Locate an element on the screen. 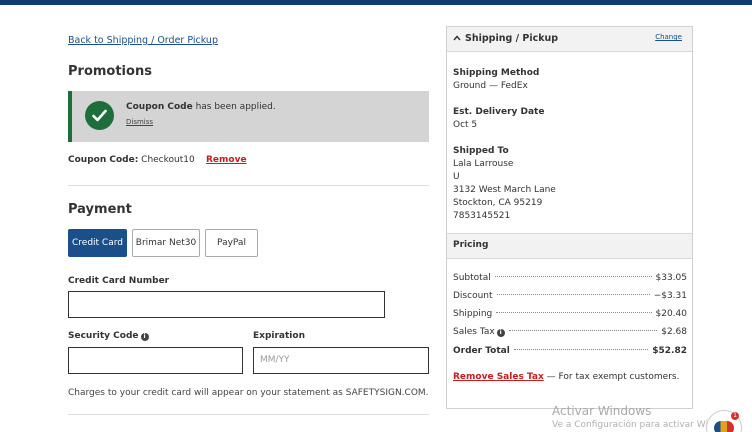  top-brand-bar is located at coordinates (376, 2).